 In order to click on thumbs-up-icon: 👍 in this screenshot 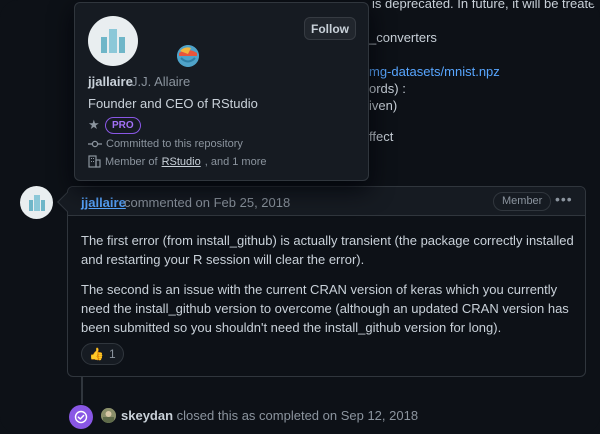, I will do `click(96, 354)`.